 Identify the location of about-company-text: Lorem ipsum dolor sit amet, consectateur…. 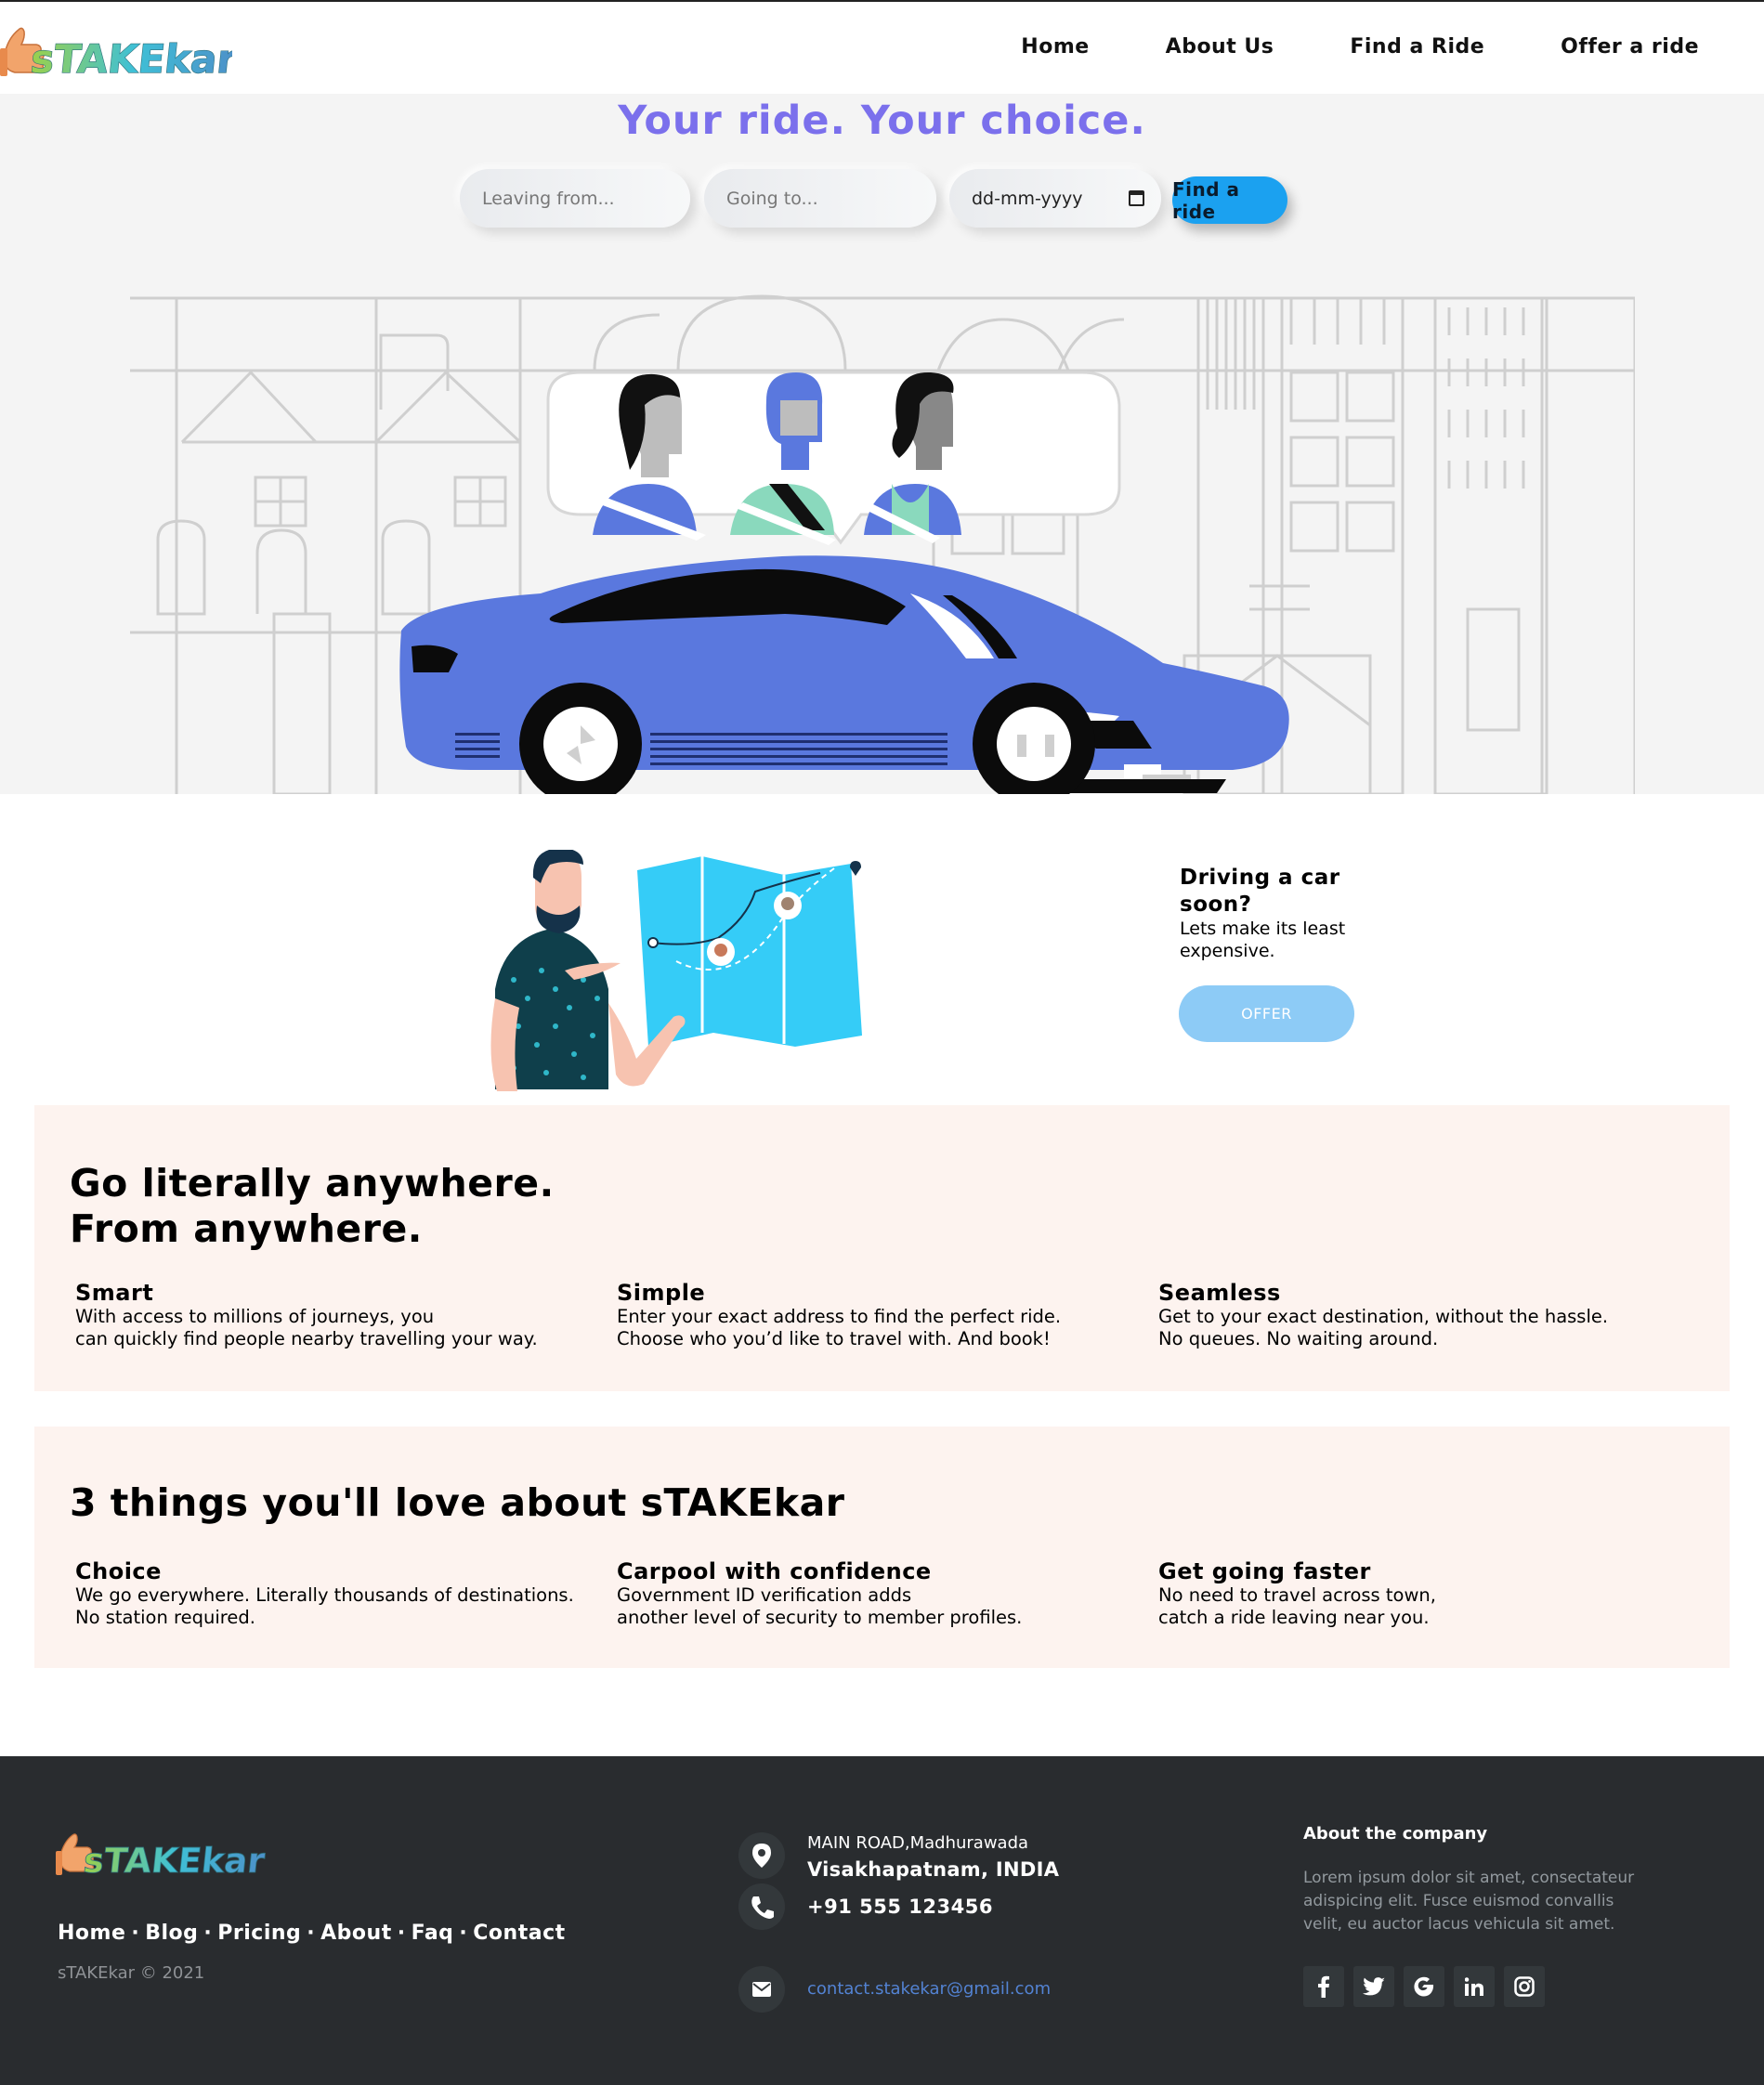
(1469, 1901).